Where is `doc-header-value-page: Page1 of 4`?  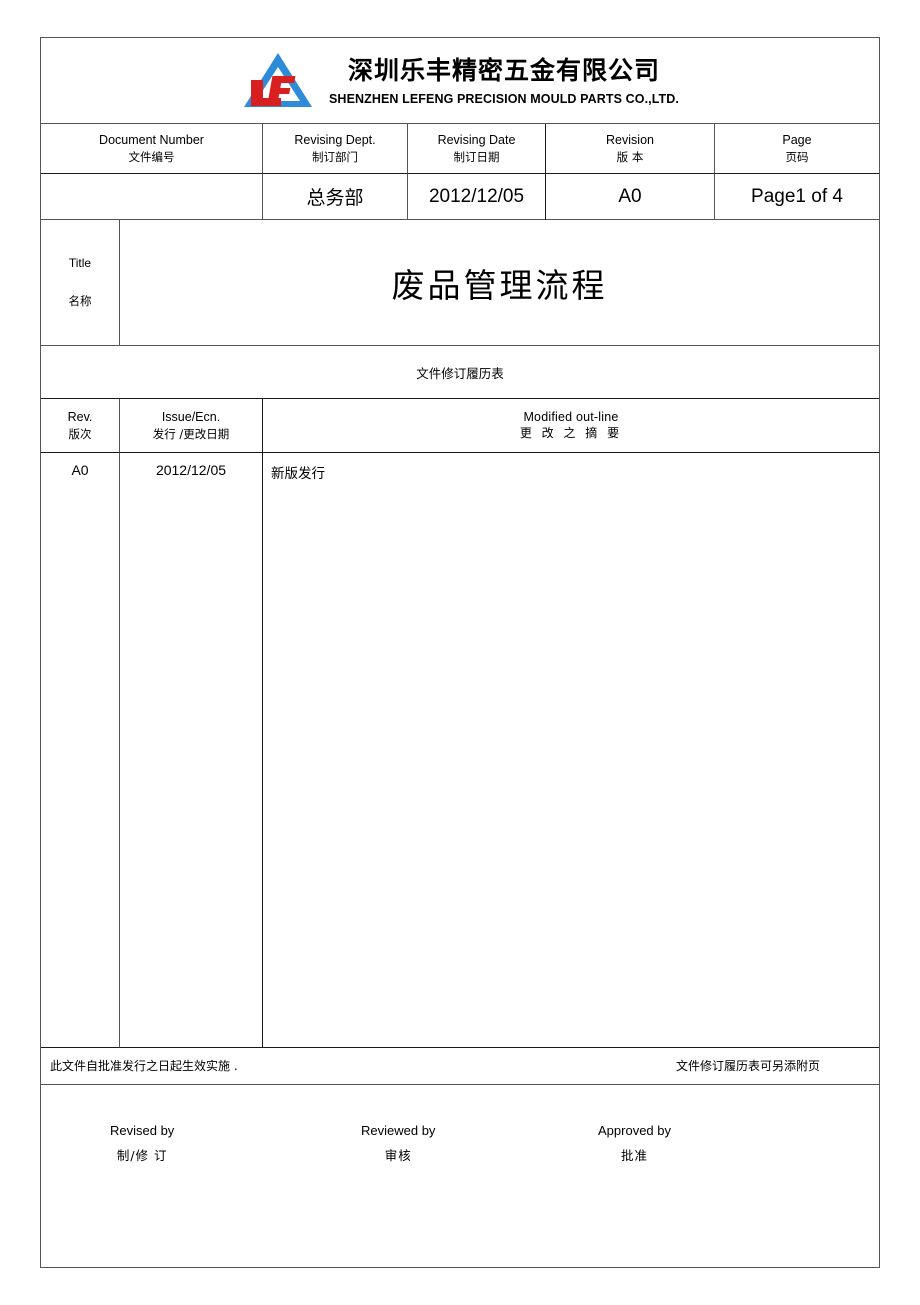 doc-header-value-page: Page1 of 4 is located at coordinates (797, 197).